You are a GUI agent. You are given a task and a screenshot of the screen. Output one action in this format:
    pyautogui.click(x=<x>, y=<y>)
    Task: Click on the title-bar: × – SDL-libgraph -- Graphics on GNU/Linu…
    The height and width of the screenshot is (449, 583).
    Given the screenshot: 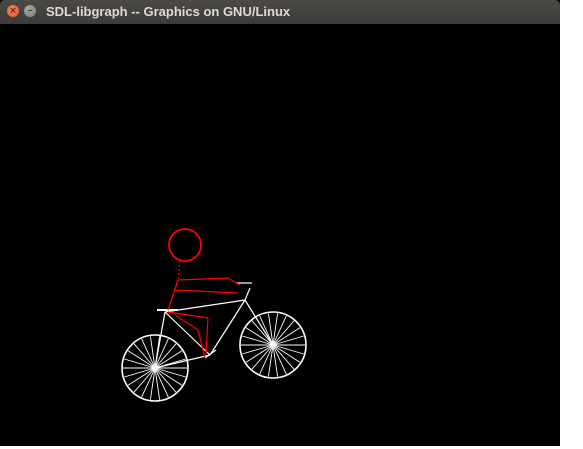 What is the action you would take?
    pyautogui.click(x=280, y=12)
    